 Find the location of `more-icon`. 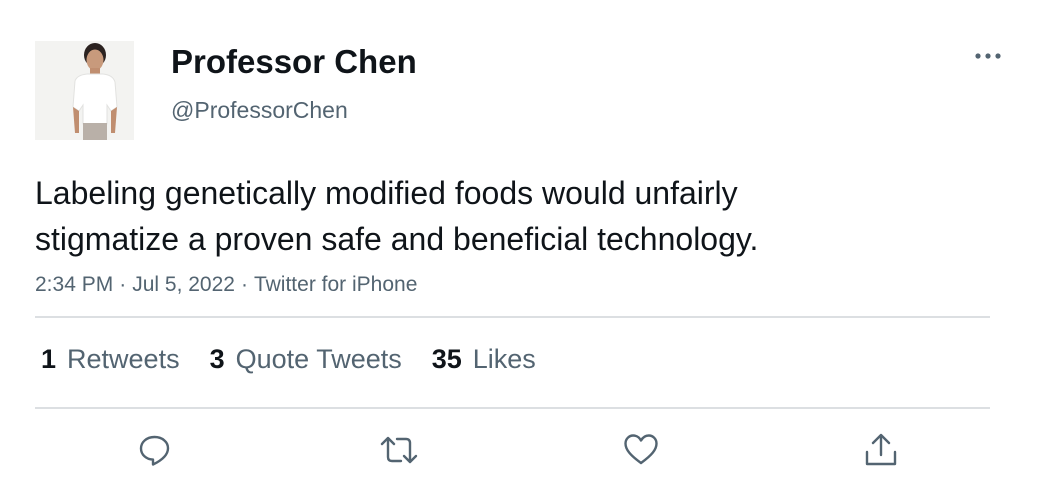

more-icon is located at coordinates (988, 56).